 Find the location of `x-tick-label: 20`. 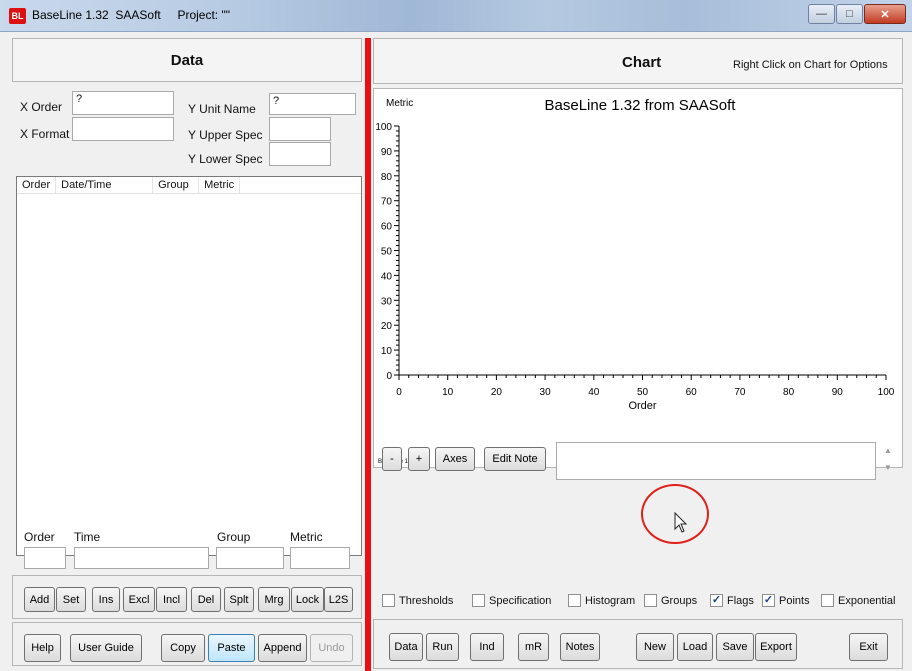

x-tick-label: 20 is located at coordinates (497, 392).